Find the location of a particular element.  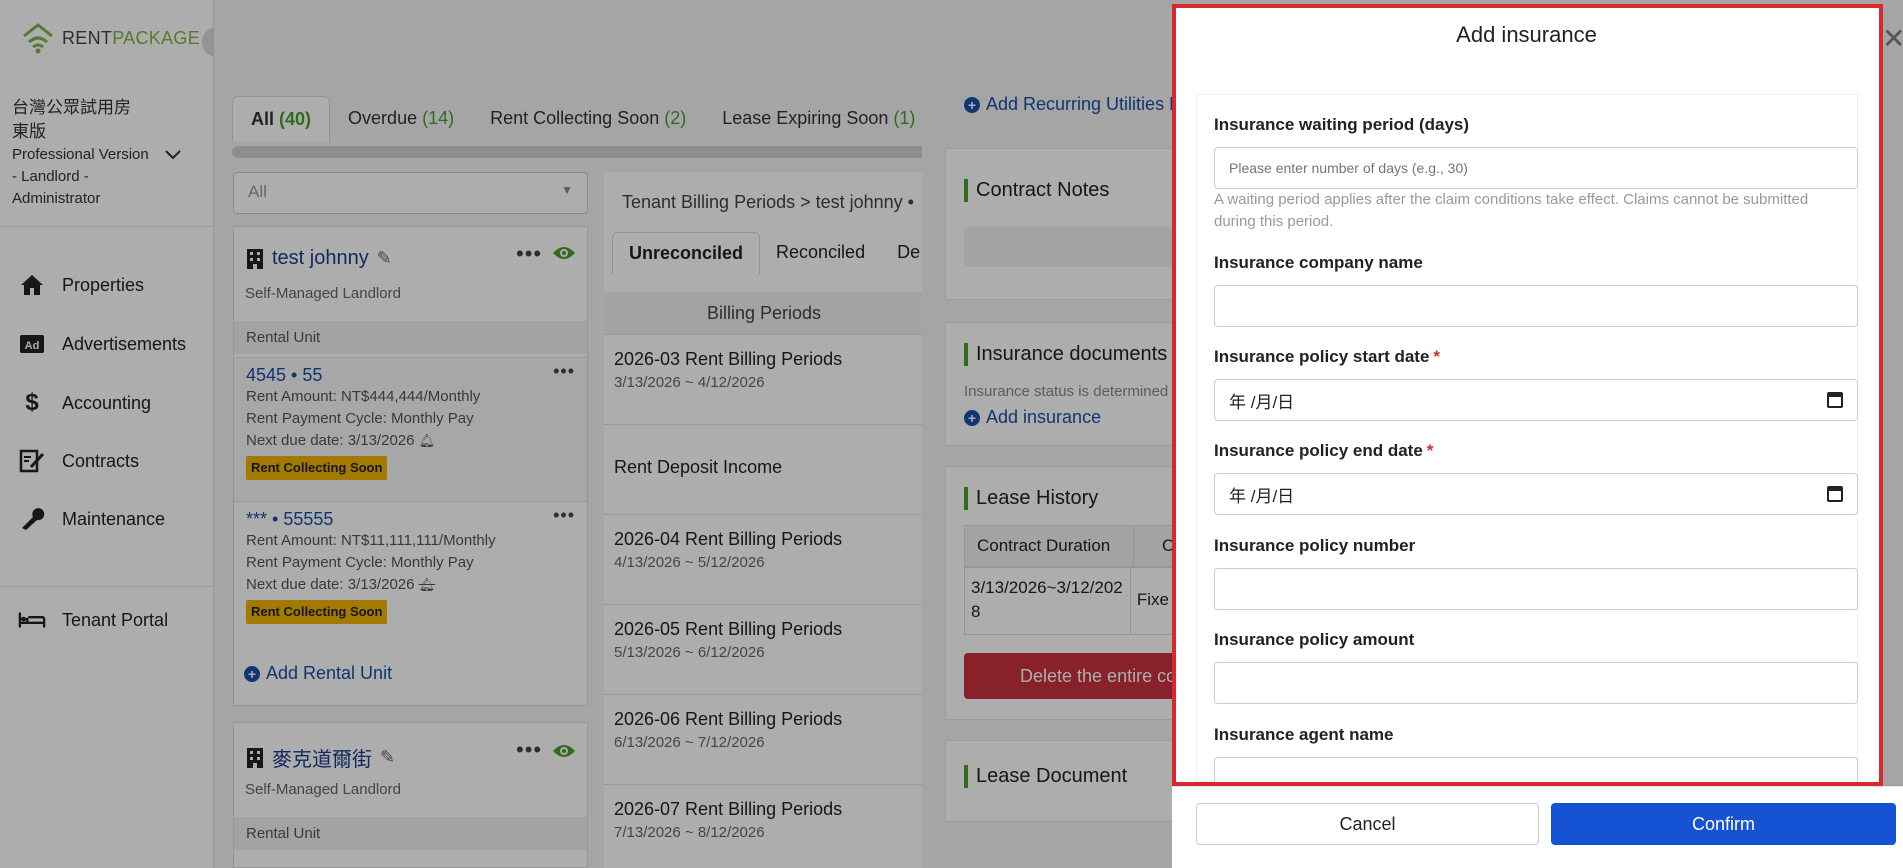

policy-amount-input is located at coordinates (1536, 683).